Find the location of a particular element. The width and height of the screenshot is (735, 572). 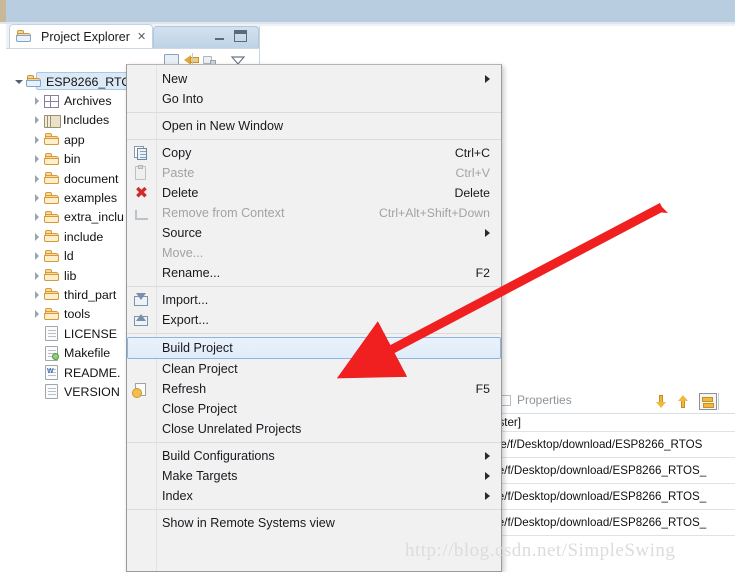

menu-item-remove-from-context: Remove from Context Ctrl+Alt+Shift+Down is located at coordinates (314, 213).